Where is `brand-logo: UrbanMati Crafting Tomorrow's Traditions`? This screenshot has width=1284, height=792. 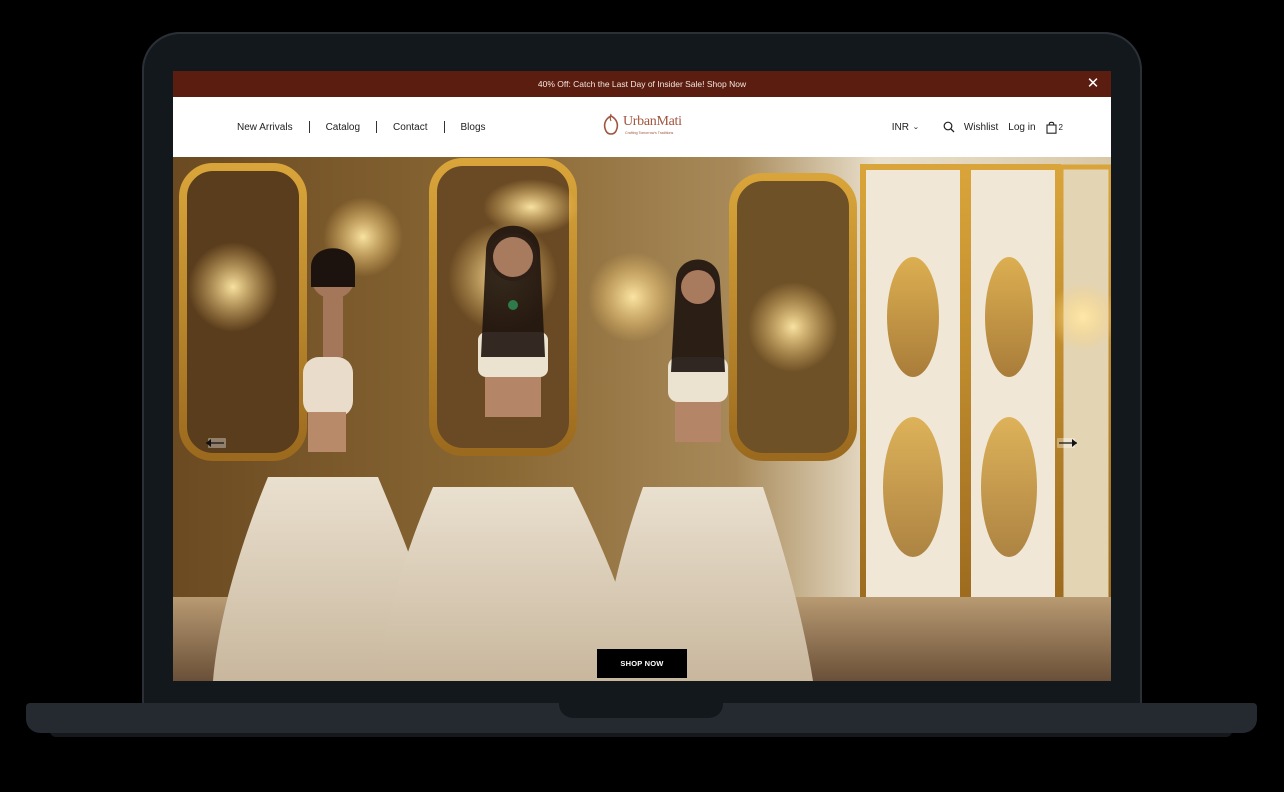
brand-logo: UrbanMati Crafting Tomorrow's Traditions is located at coordinates (644, 127).